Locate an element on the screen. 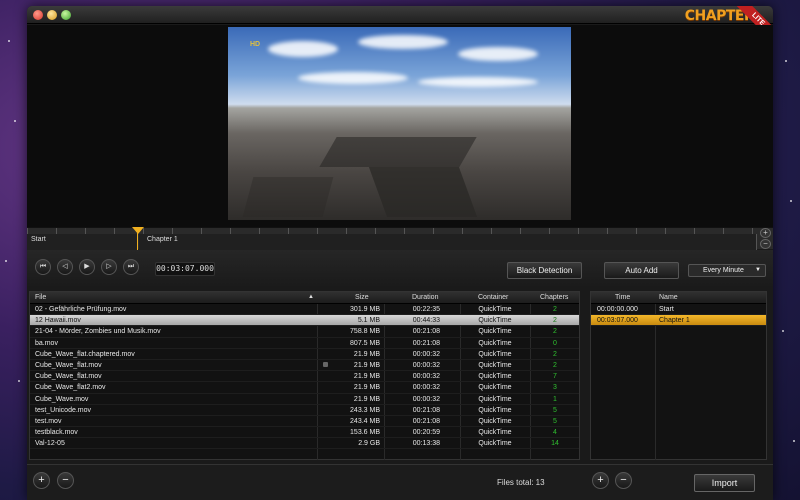  cell-chapters: 1 is located at coordinates (555, 399).